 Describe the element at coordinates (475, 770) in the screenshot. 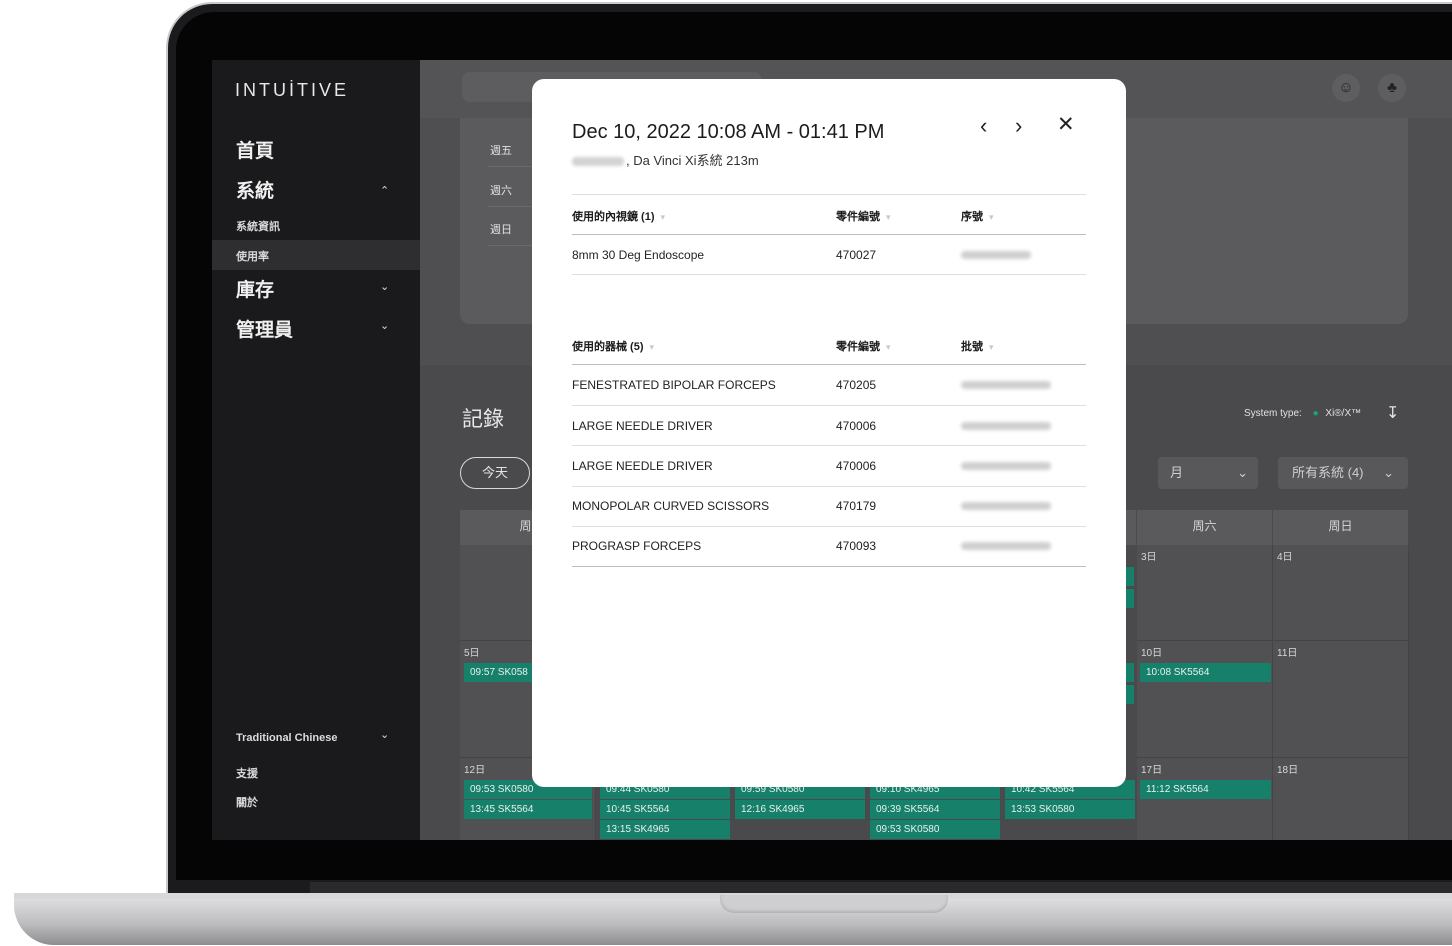

I see `calendar-date: 12日` at that location.